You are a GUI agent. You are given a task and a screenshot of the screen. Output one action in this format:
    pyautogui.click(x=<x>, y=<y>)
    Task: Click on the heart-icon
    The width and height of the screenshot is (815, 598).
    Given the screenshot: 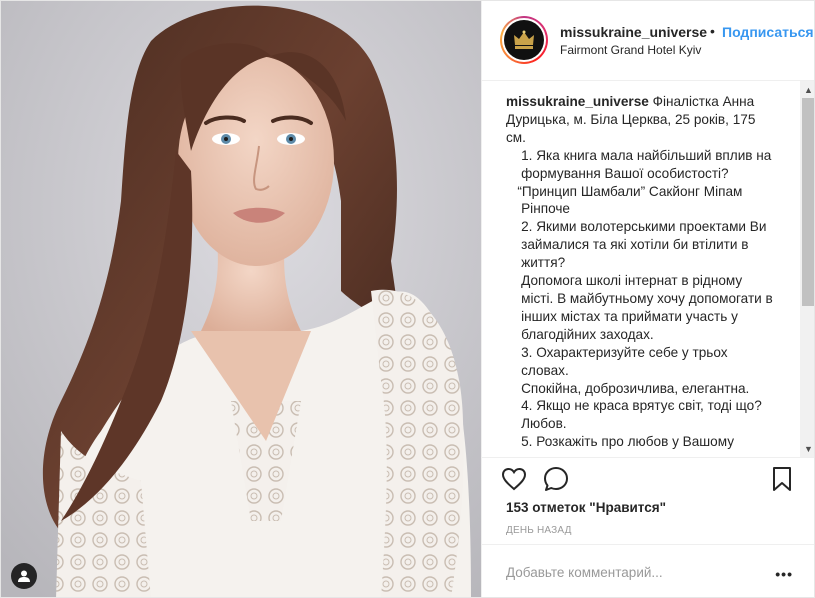 What is the action you would take?
    pyautogui.click(x=514, y=479)
    